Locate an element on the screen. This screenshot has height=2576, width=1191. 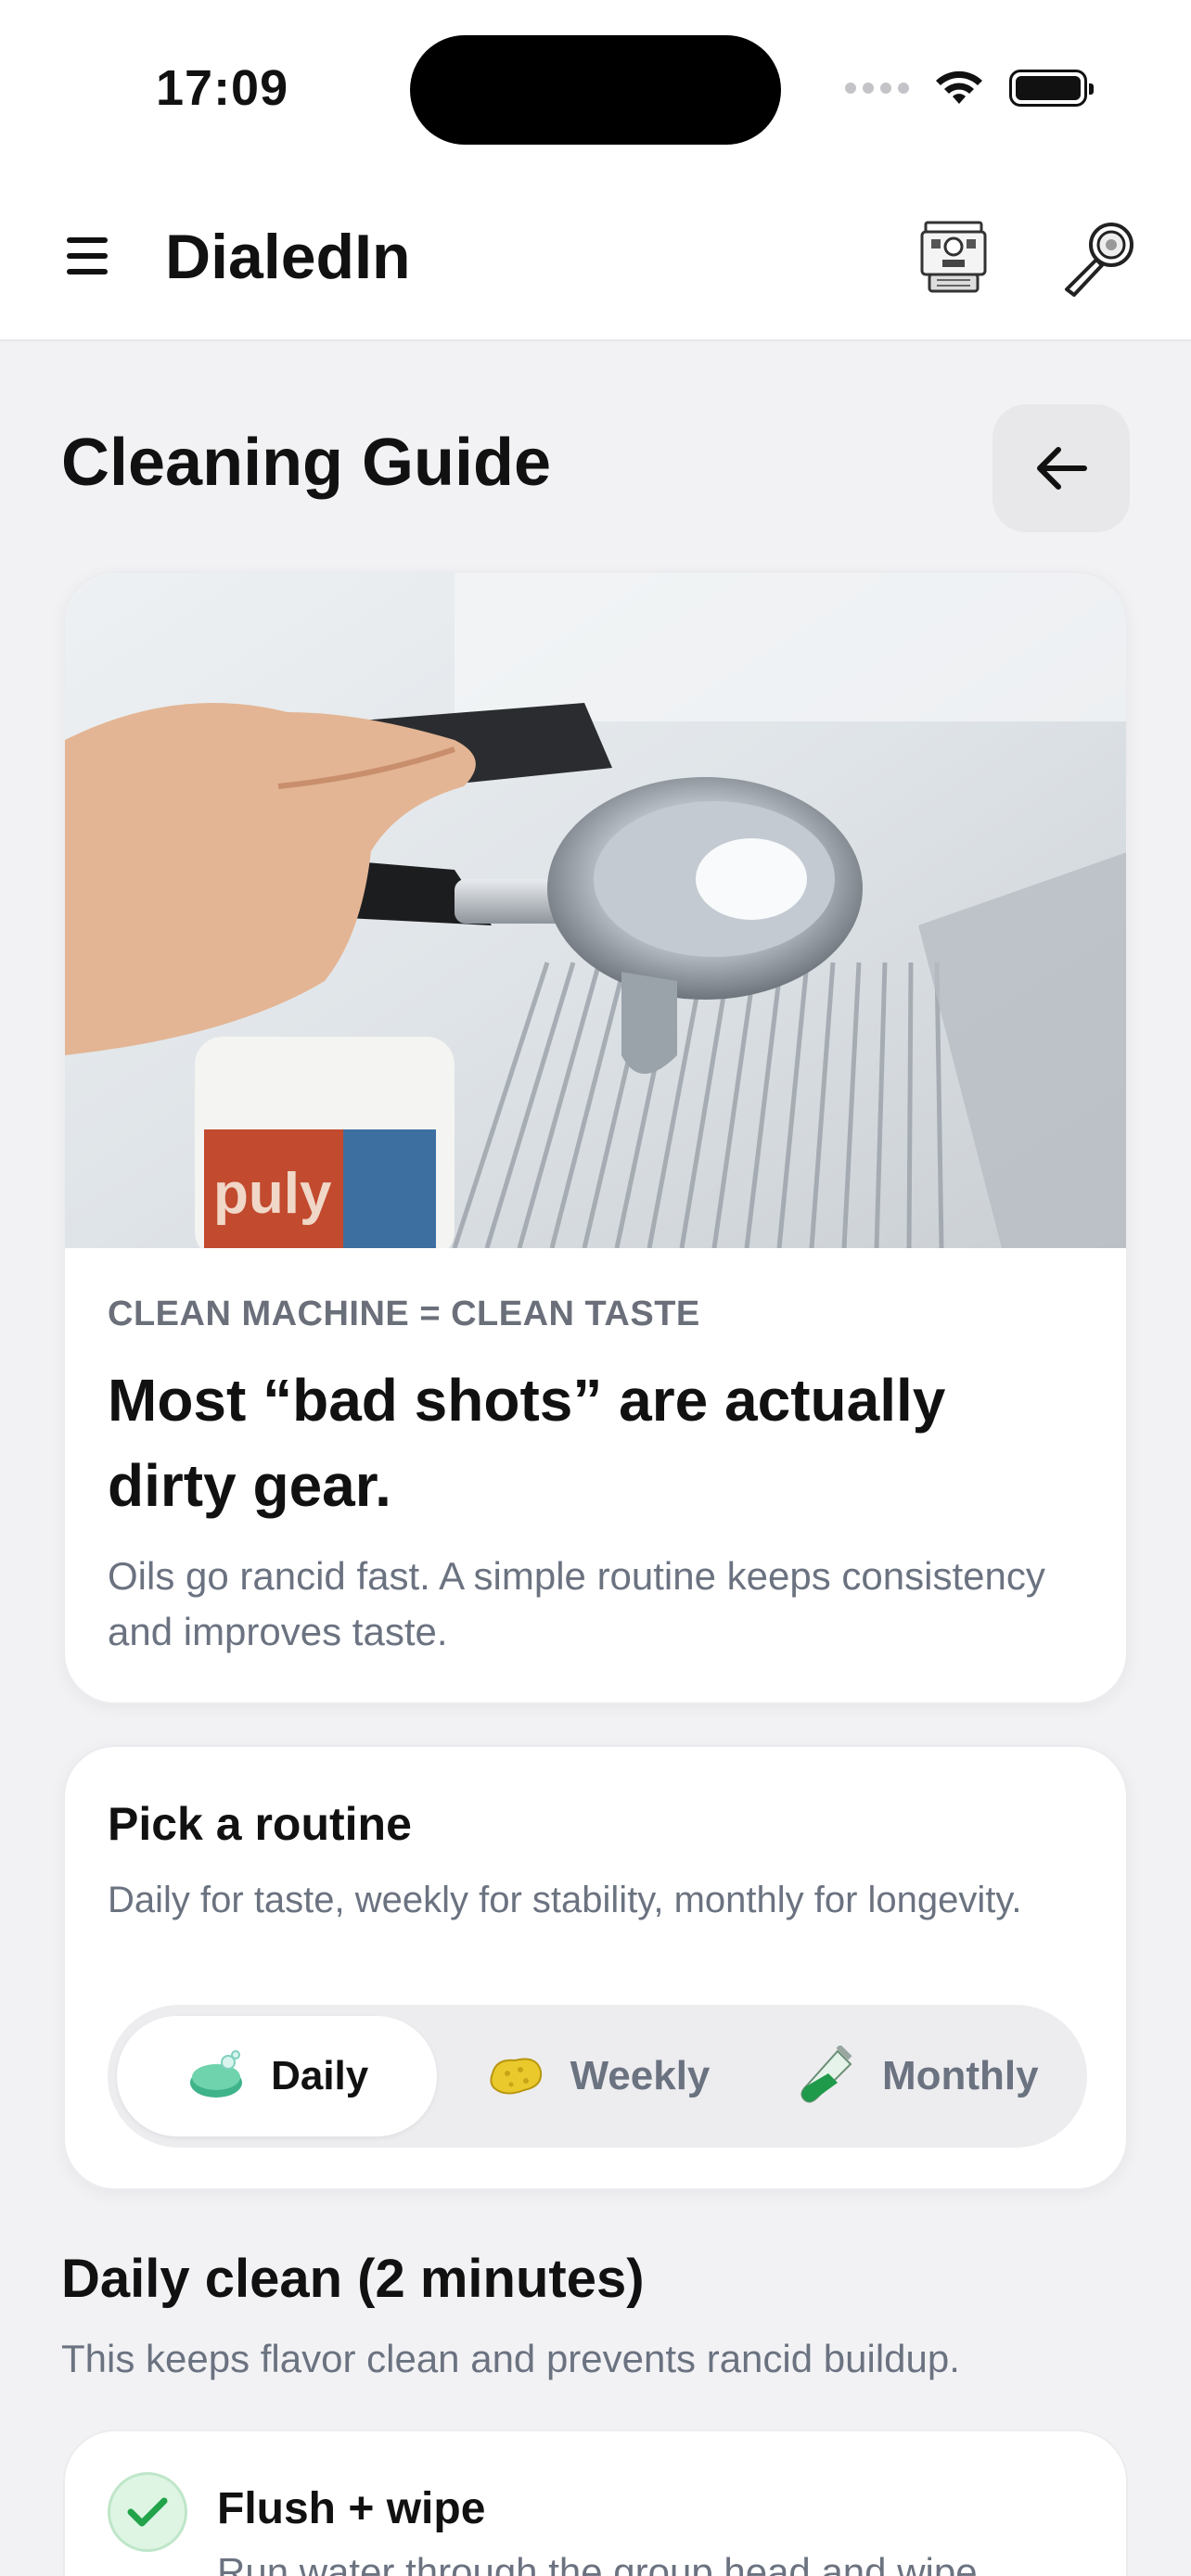
routine-option-weekly: Weekly is located at coordinates (597, 2076).